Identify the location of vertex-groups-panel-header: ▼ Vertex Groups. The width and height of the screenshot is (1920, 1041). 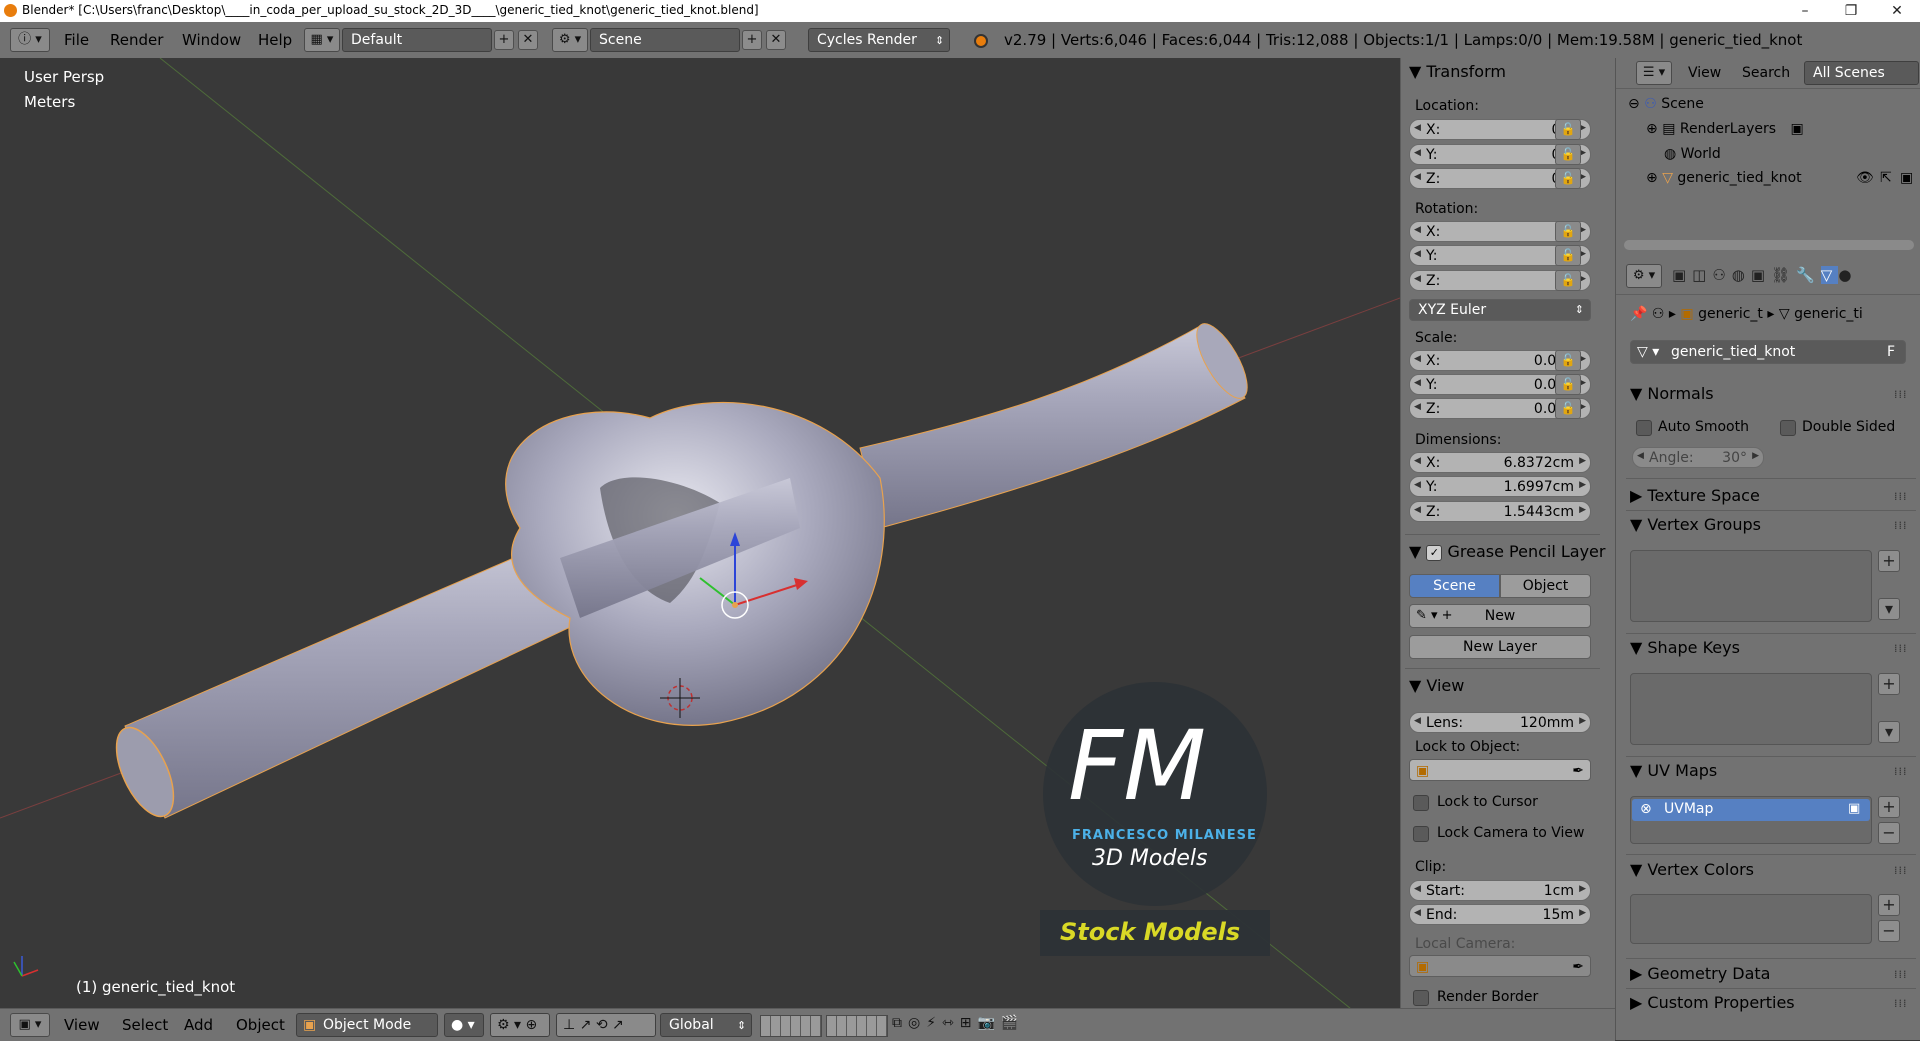
(1695, 524).